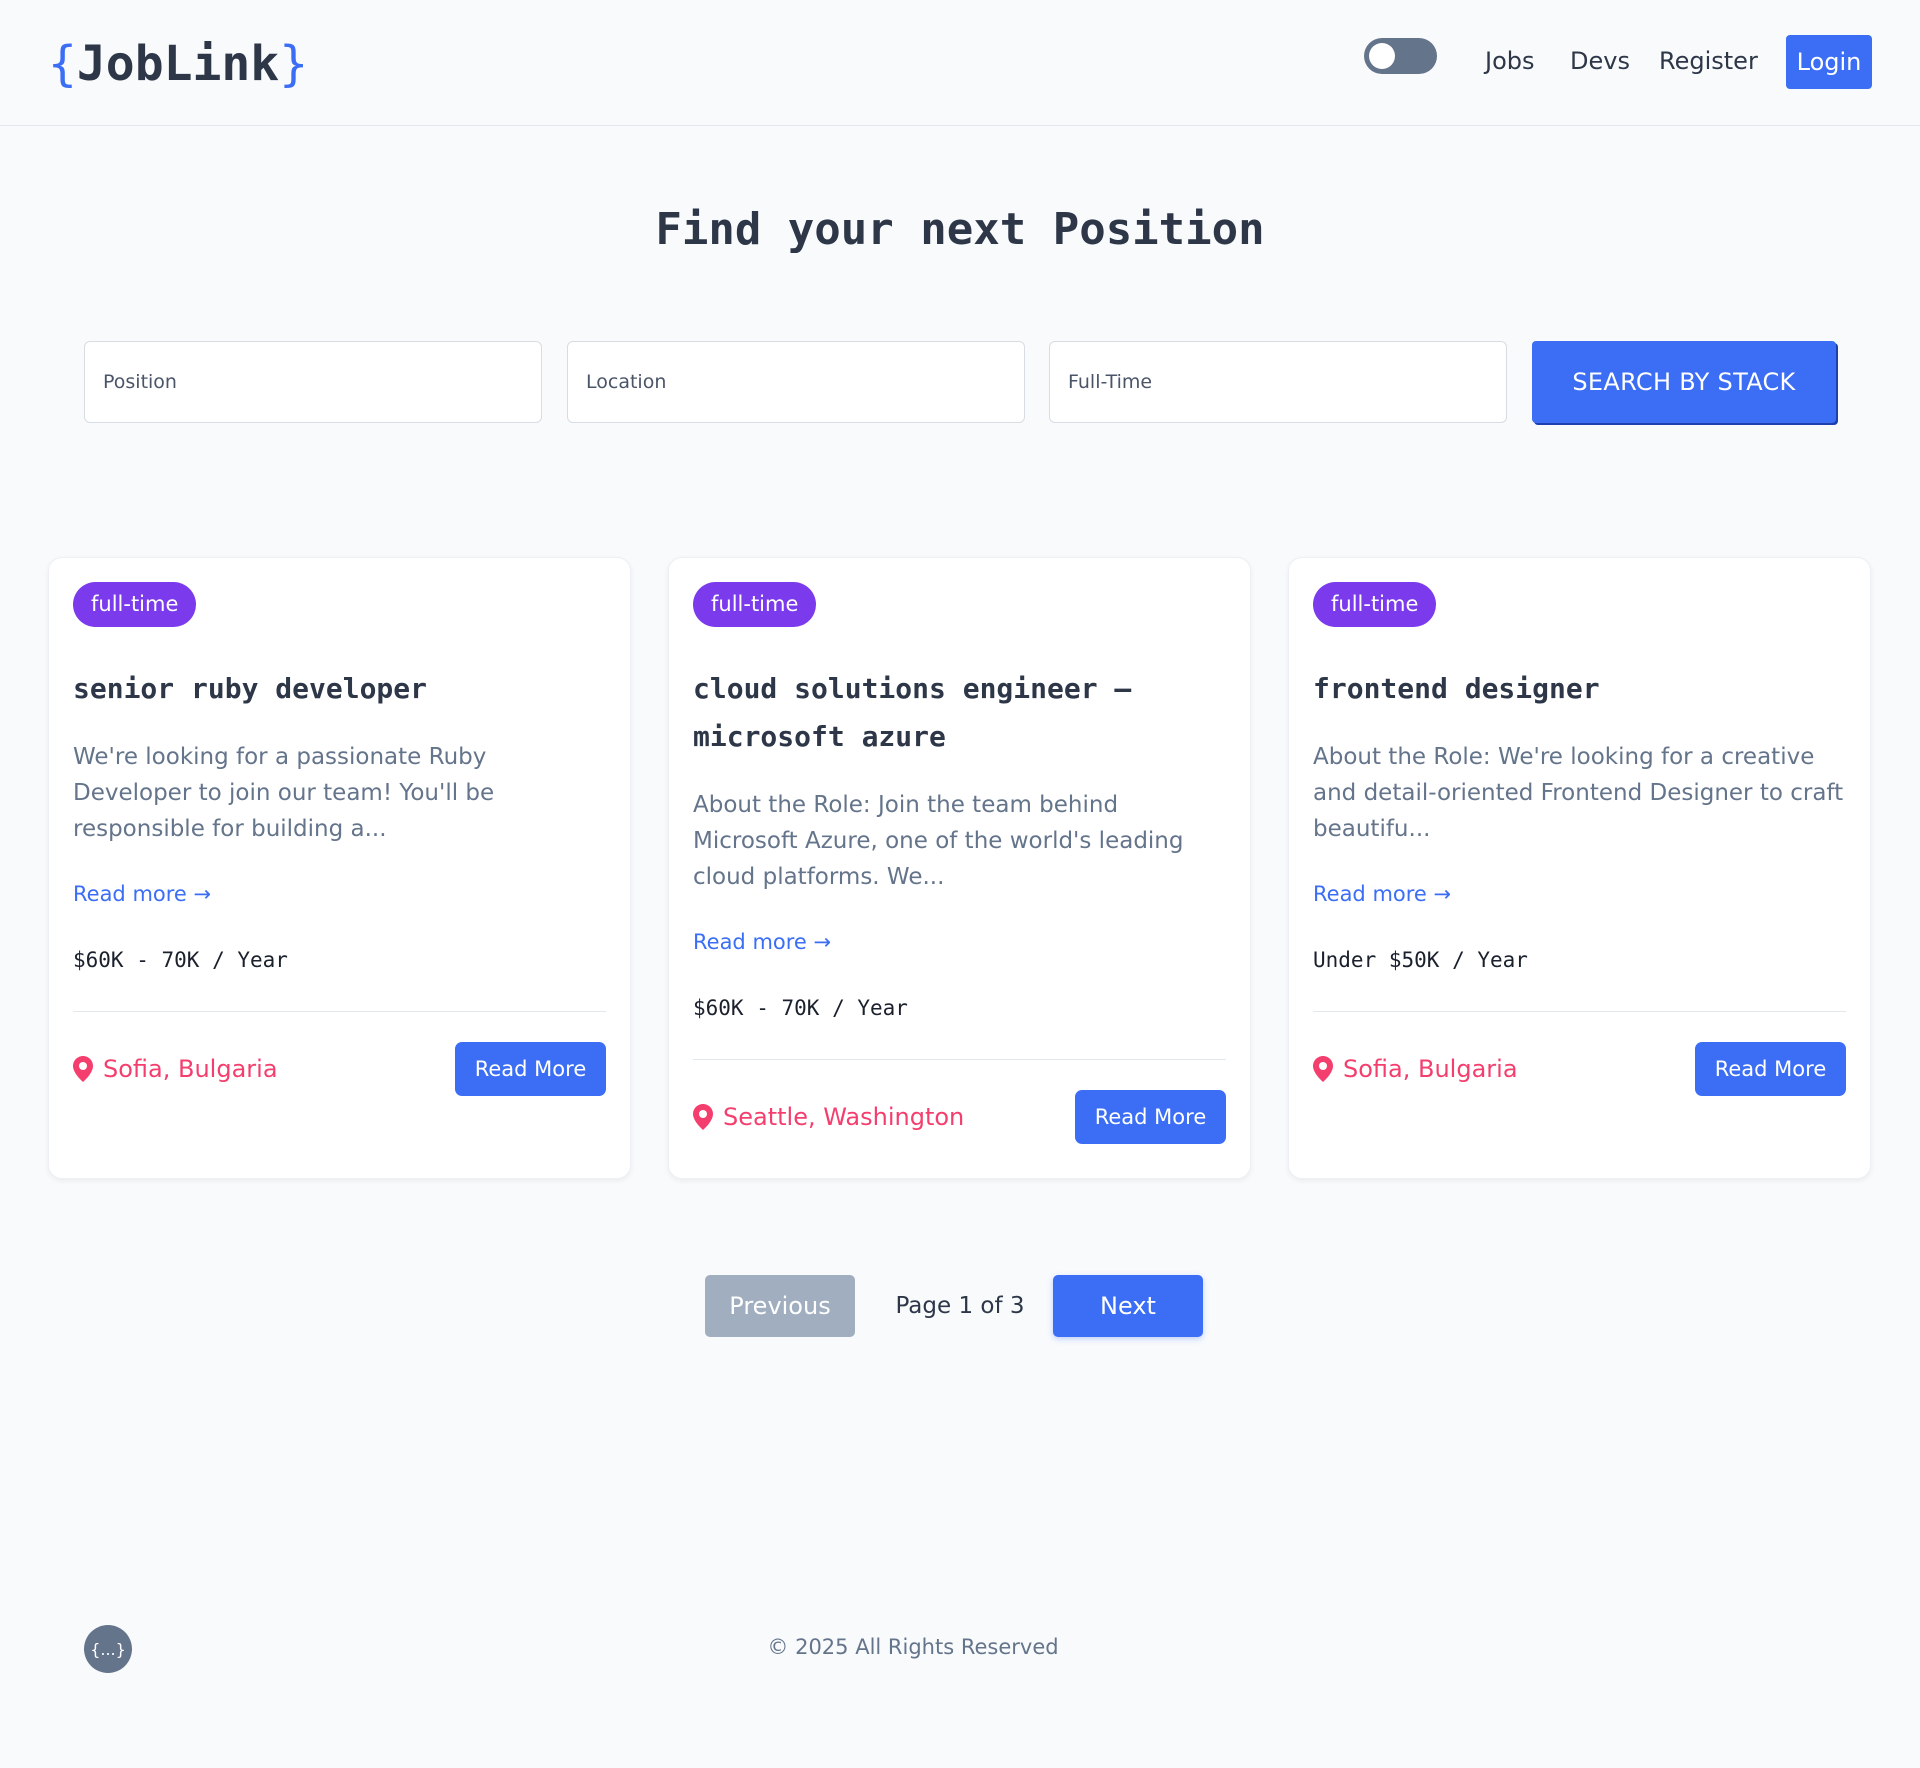 The image size is (1920, 1768). Describe the element at coordinates (1684, 382) in the screenshot. I see `search-by-stack-button: SEARCH BY STACK` at that location.